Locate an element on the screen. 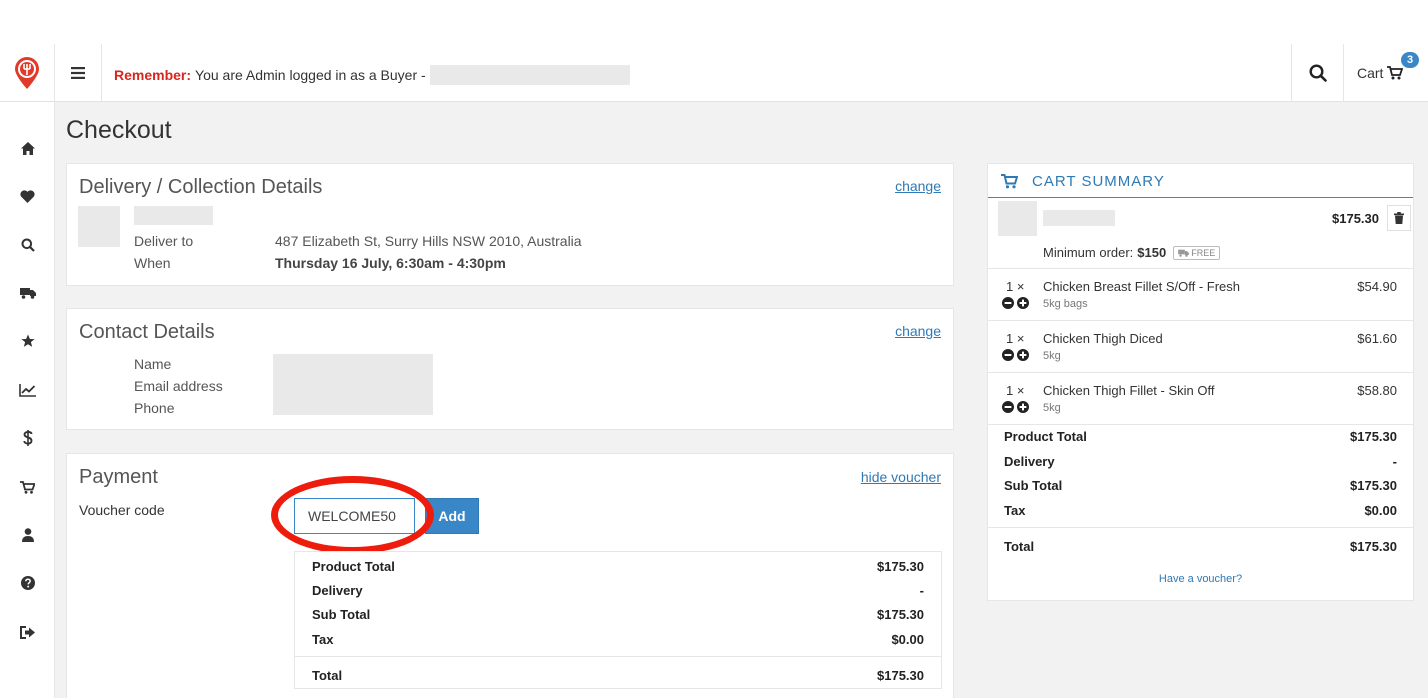 The image size is (1428, 698). sidebar-nav is located at coordinates (27, 400).